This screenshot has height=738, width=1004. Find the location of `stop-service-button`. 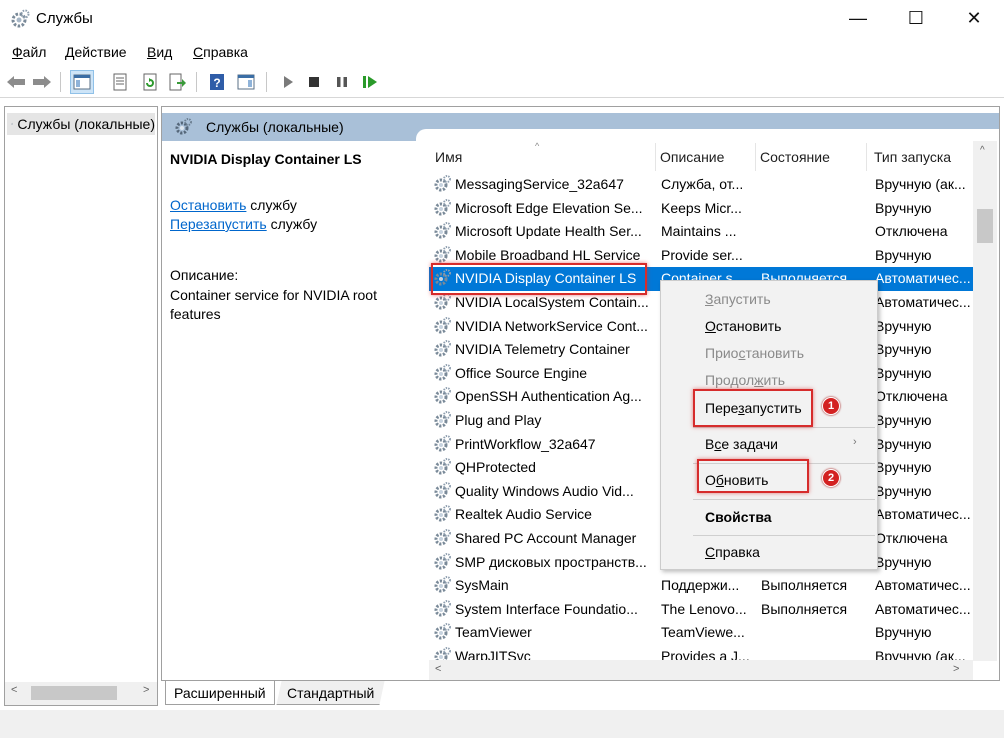

stop-service-button is located at coordinates (314, 82).